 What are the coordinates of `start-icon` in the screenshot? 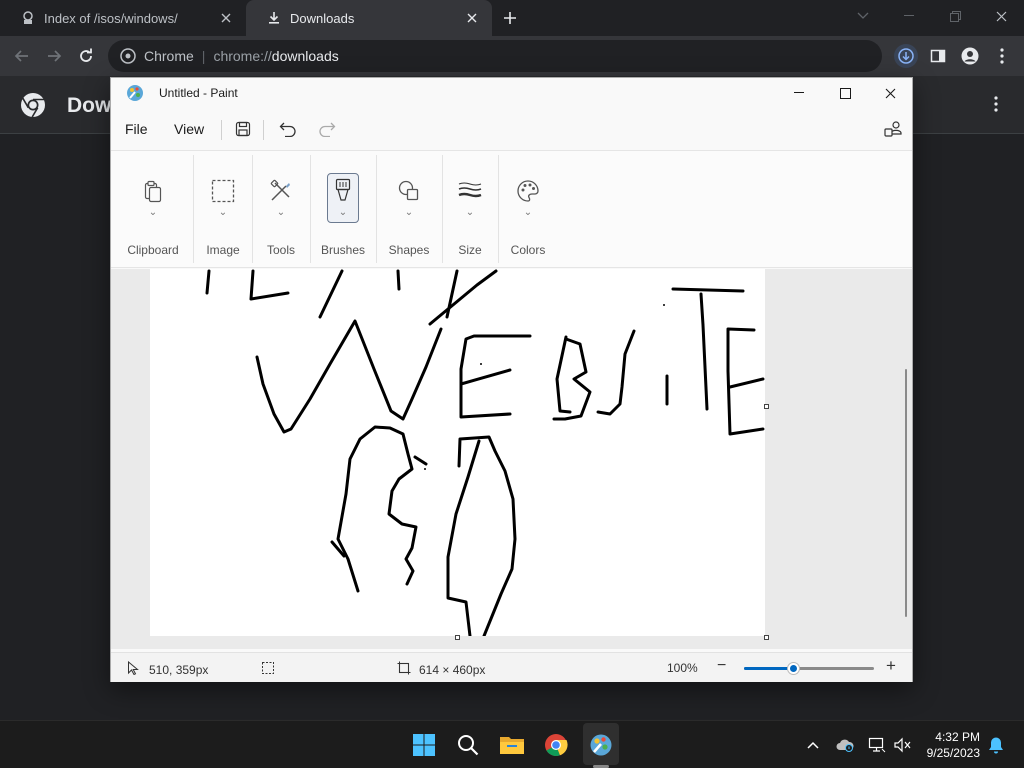 It's located at (424, 745).